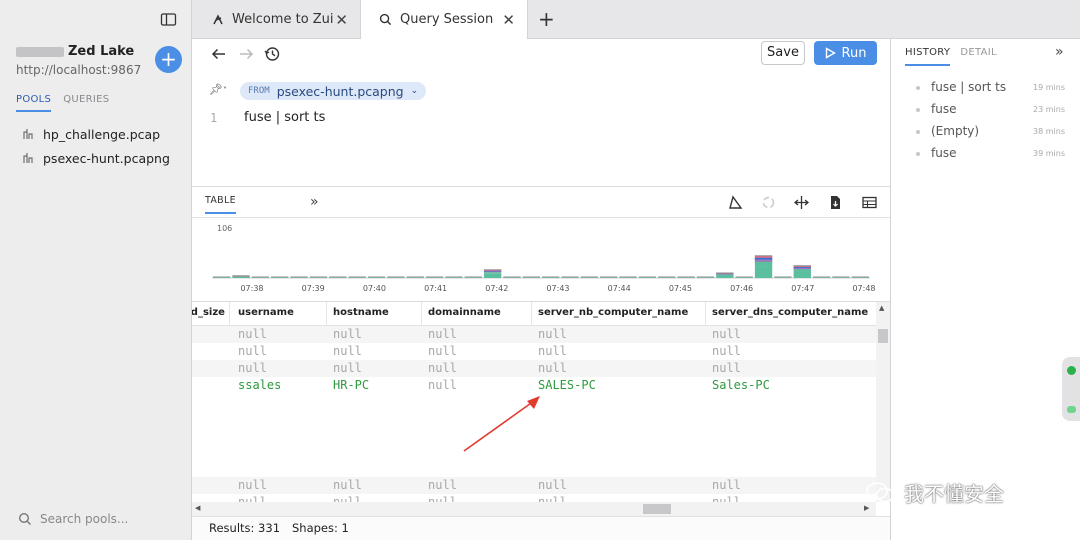  What do you see at coordinates (978, 56) in the screenshot?
I see `tab-detail: DETAIL` at bounding box center [978, 56].